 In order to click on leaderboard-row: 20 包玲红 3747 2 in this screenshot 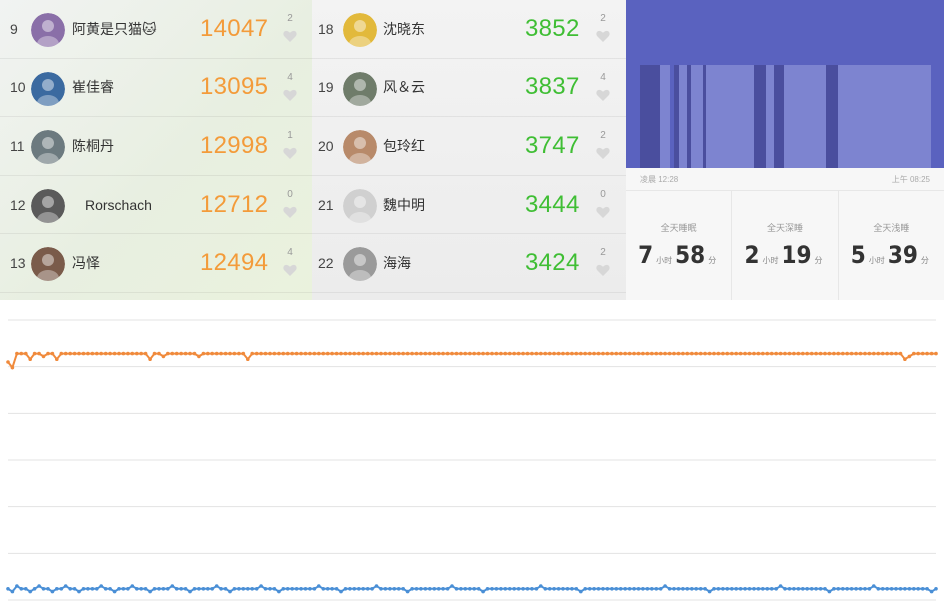, I will do `click(469, 146)`.